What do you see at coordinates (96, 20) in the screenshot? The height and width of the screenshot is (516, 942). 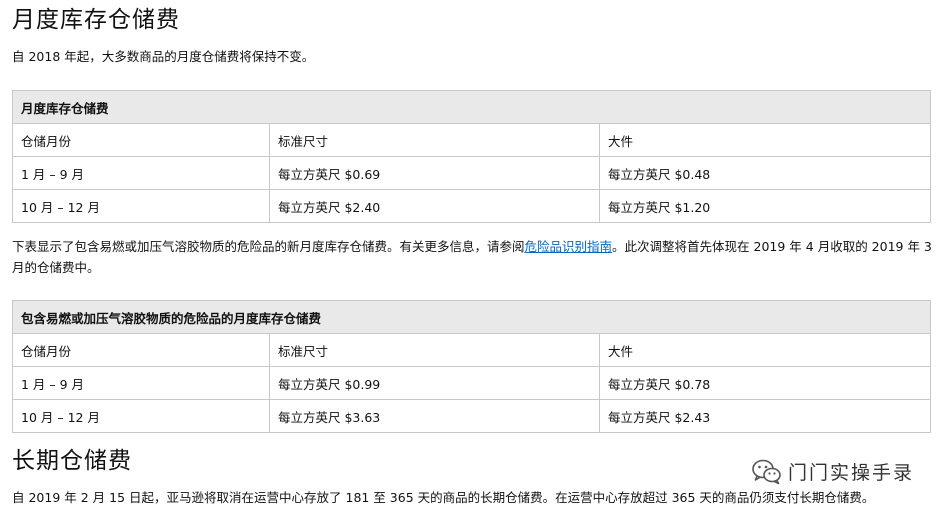 I see `monthly-storage-heading: 月度库存仓储费` at bounding box center [96, 20].